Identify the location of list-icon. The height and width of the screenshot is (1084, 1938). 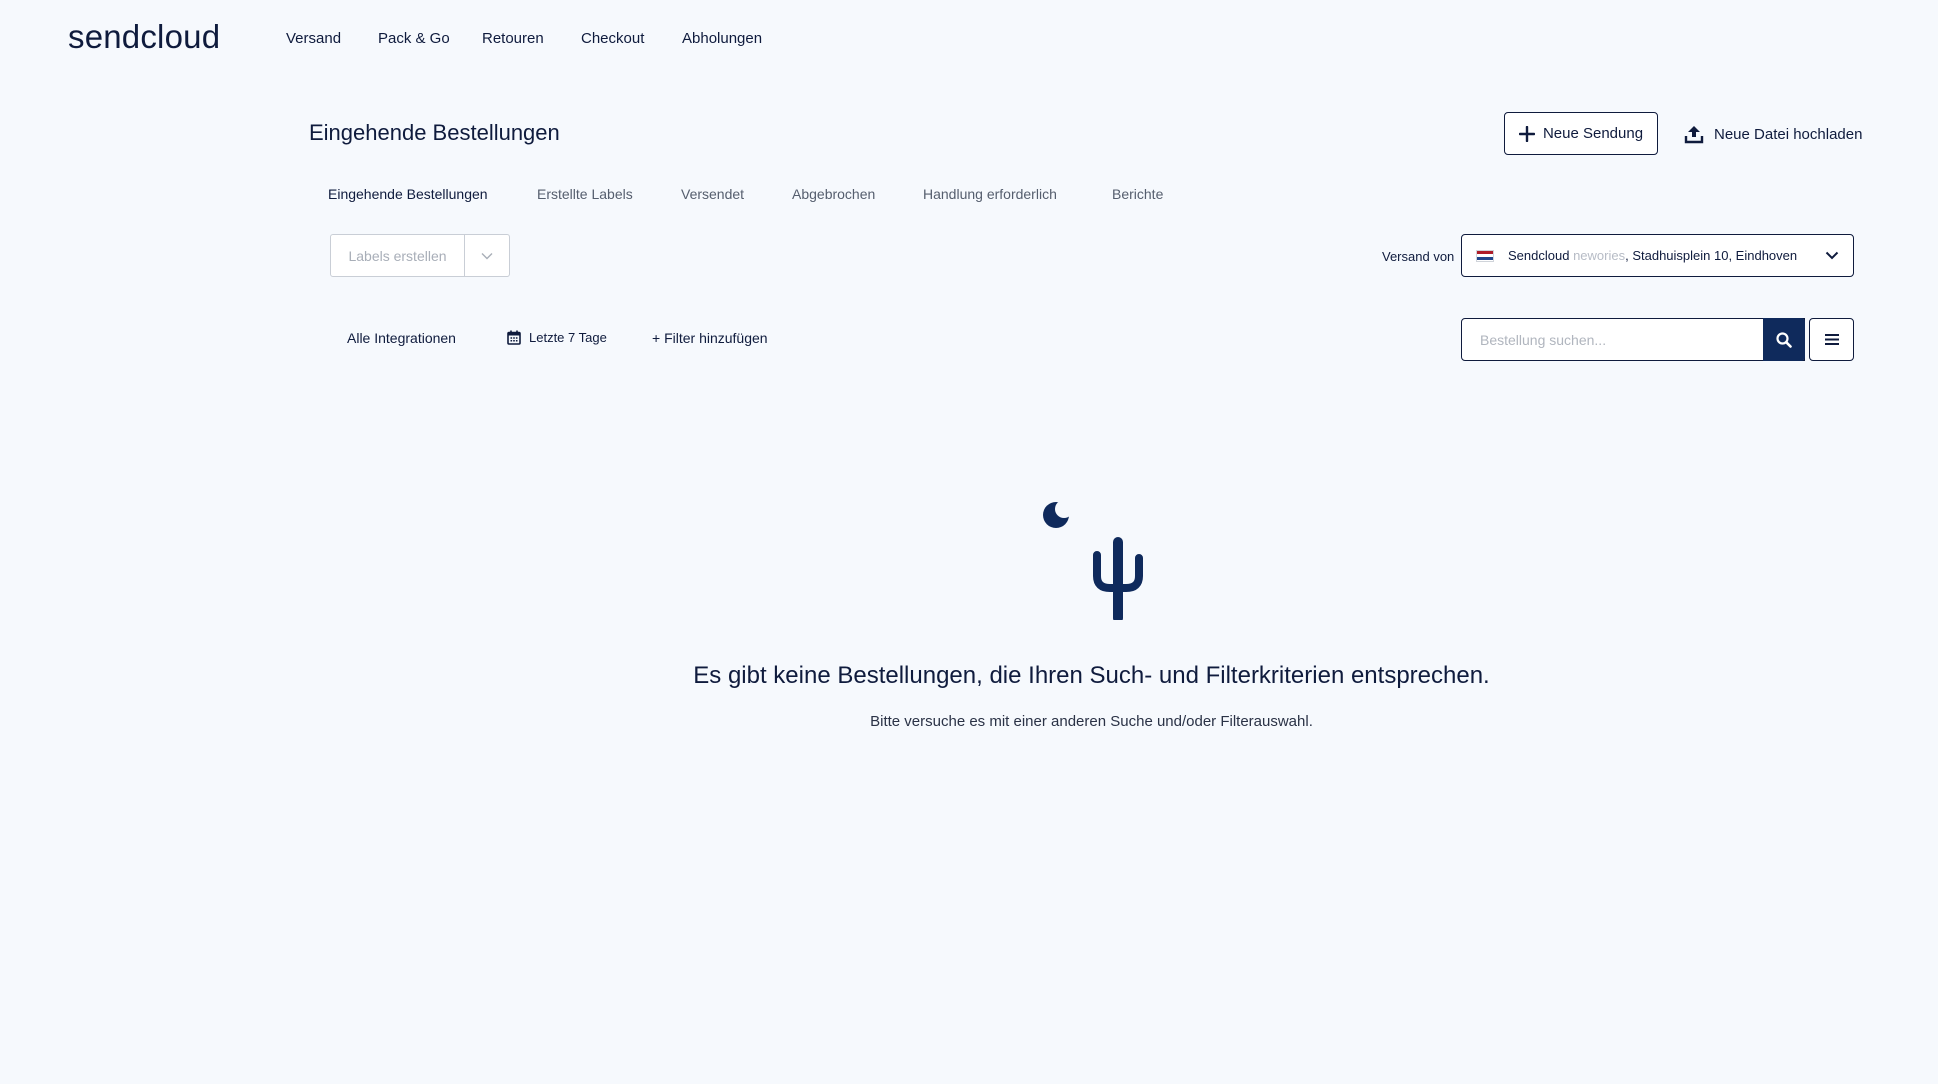
(1831, 339).